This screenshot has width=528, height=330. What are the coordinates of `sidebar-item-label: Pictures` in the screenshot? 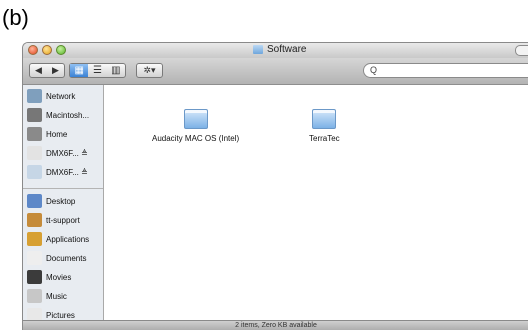 It's located at (60, 315).